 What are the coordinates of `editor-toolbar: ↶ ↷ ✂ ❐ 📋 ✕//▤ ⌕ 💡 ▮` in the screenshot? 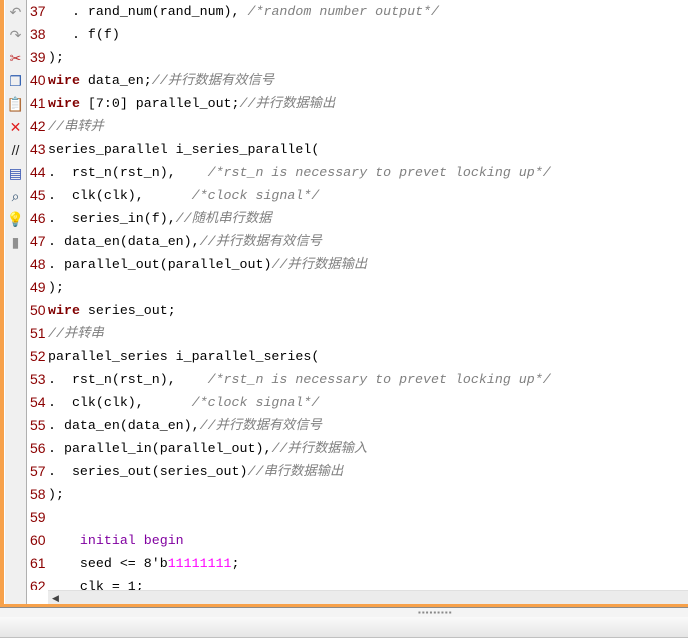 It's located at (16, 302).